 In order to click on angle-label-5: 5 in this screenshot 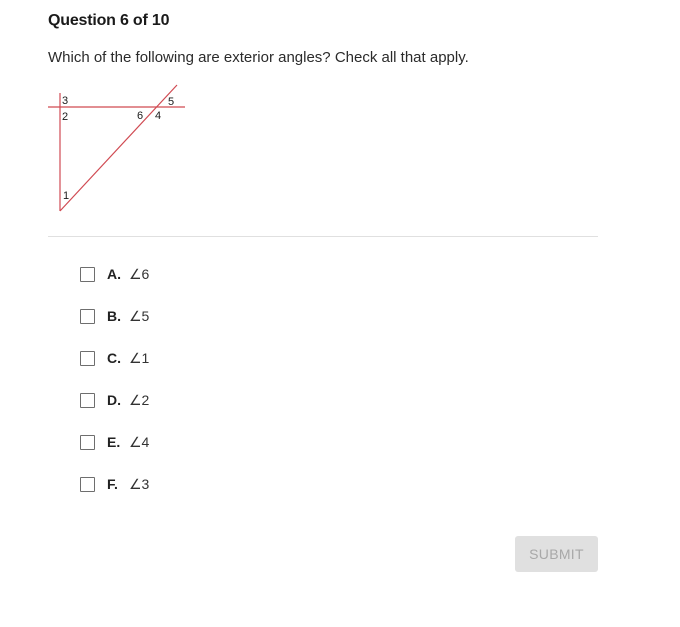, I will do `click(171, 102)`.